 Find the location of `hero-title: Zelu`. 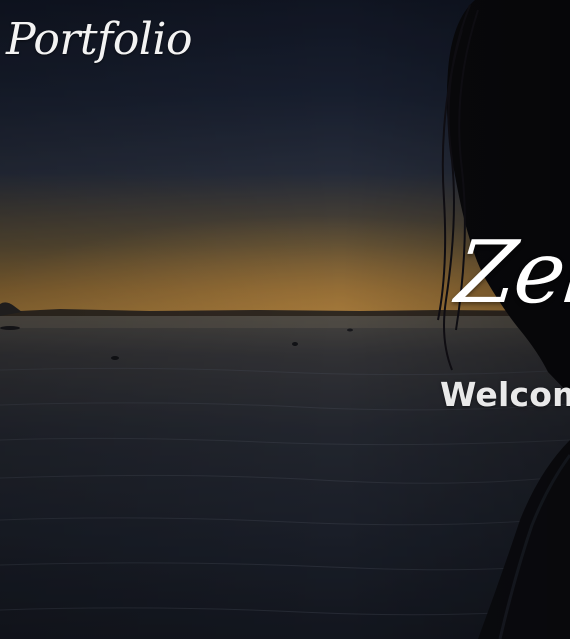

hero-title: Zelu is located at coordinates (510, 273).